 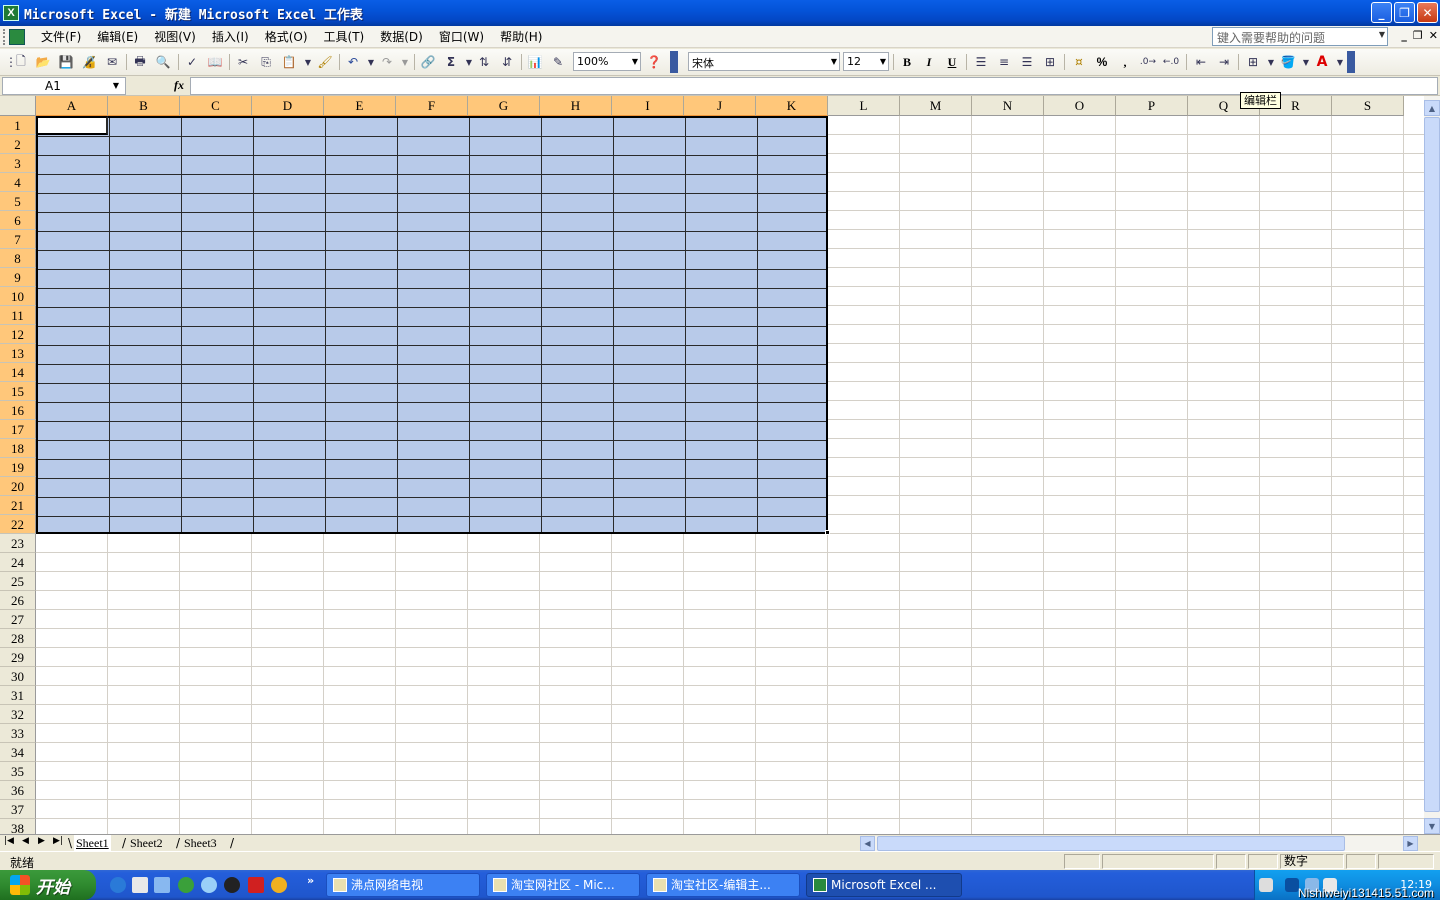 I want to click on increase-decimal-icon: .0→, so click(x=1148, y=62).